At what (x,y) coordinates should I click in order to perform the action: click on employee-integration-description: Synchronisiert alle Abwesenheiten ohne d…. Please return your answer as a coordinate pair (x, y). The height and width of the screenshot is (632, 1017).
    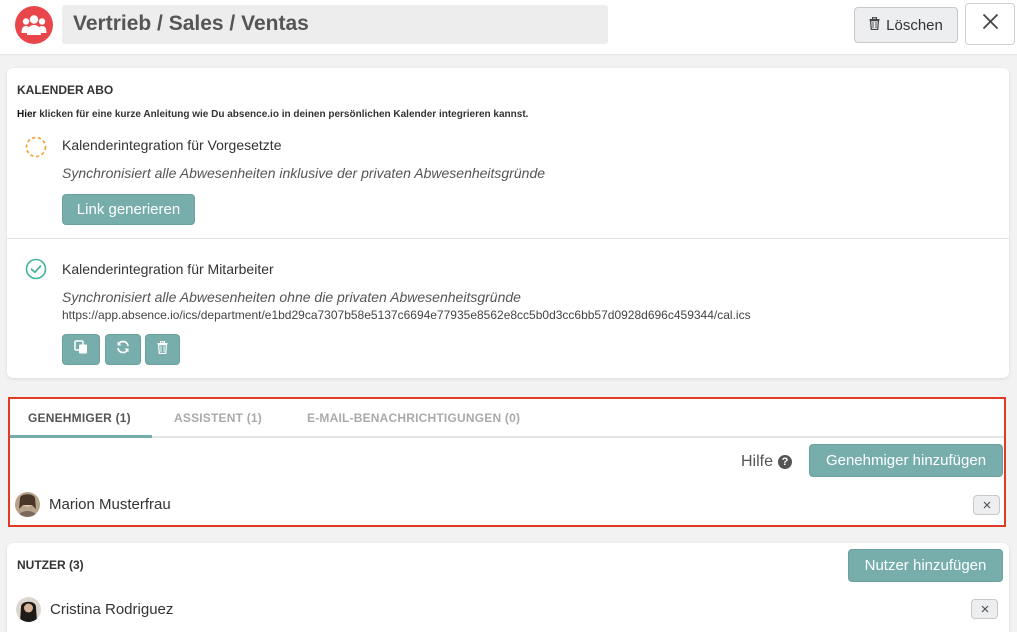
    Looking at the image, I should click on (291, 297).